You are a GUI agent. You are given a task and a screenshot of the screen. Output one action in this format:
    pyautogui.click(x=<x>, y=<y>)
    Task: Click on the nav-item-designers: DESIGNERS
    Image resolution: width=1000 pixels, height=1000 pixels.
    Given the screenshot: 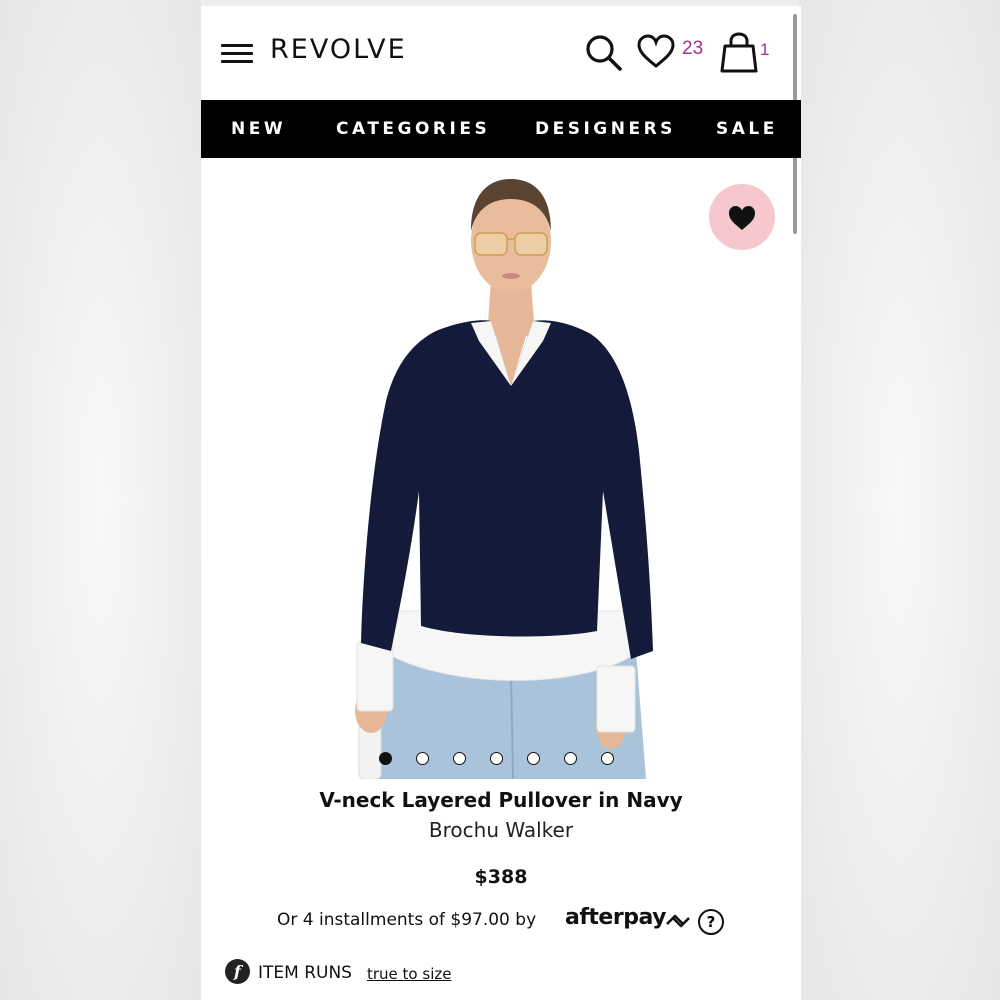 What is the action you would take?
    pyautogui.click(x=605, y=129)
    